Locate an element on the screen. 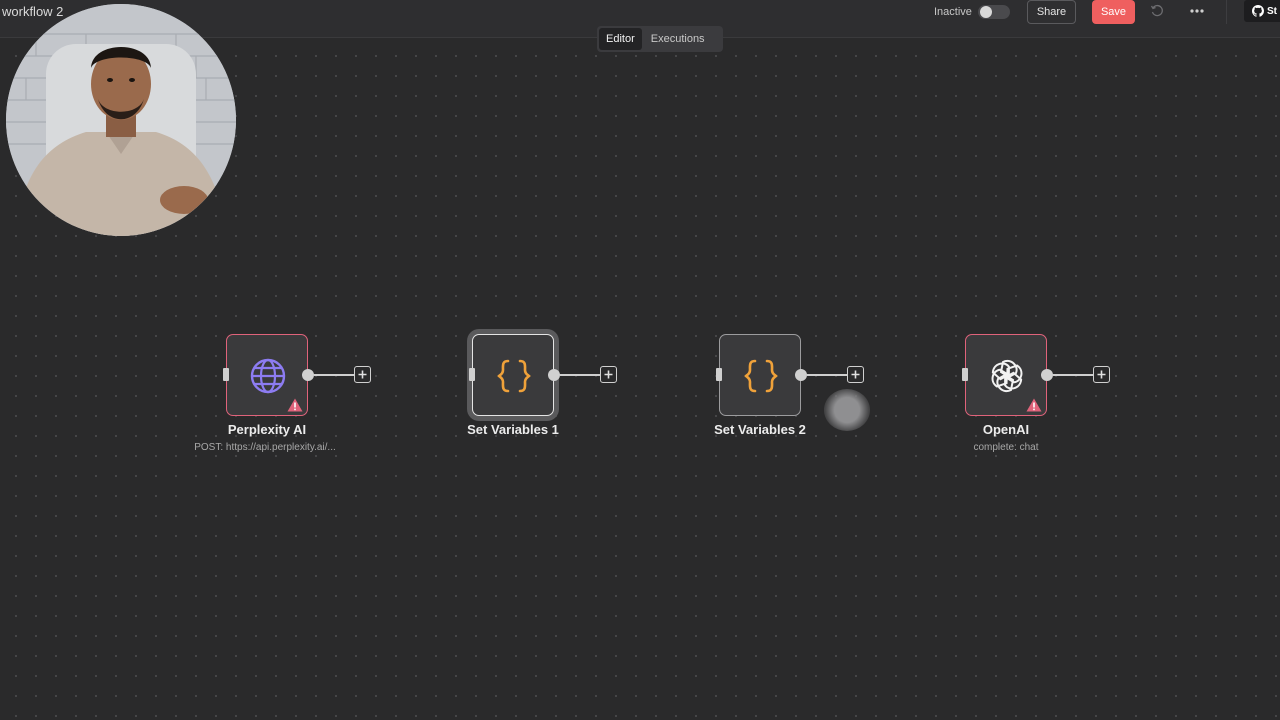  more-options-icon is located at coordinates (1197, 11).